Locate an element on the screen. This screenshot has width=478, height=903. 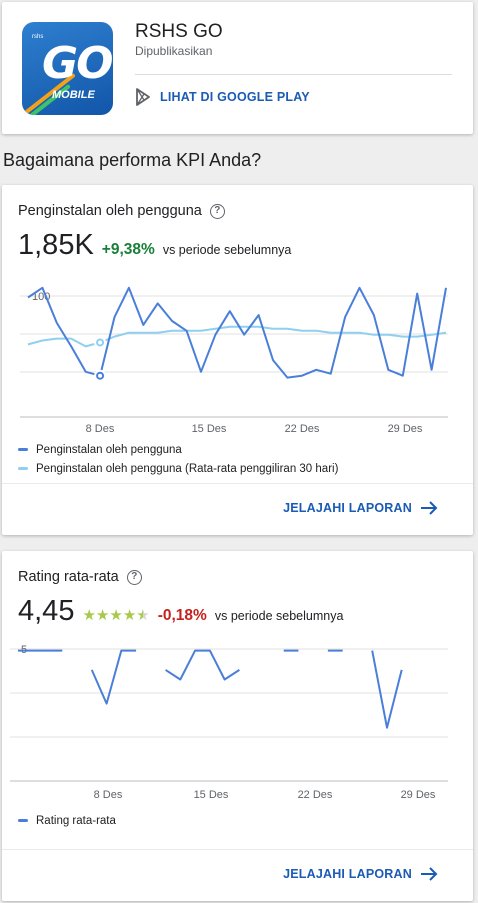
legend-label: Penginstalan oleh pengguna is located at coordinates (109, 449).